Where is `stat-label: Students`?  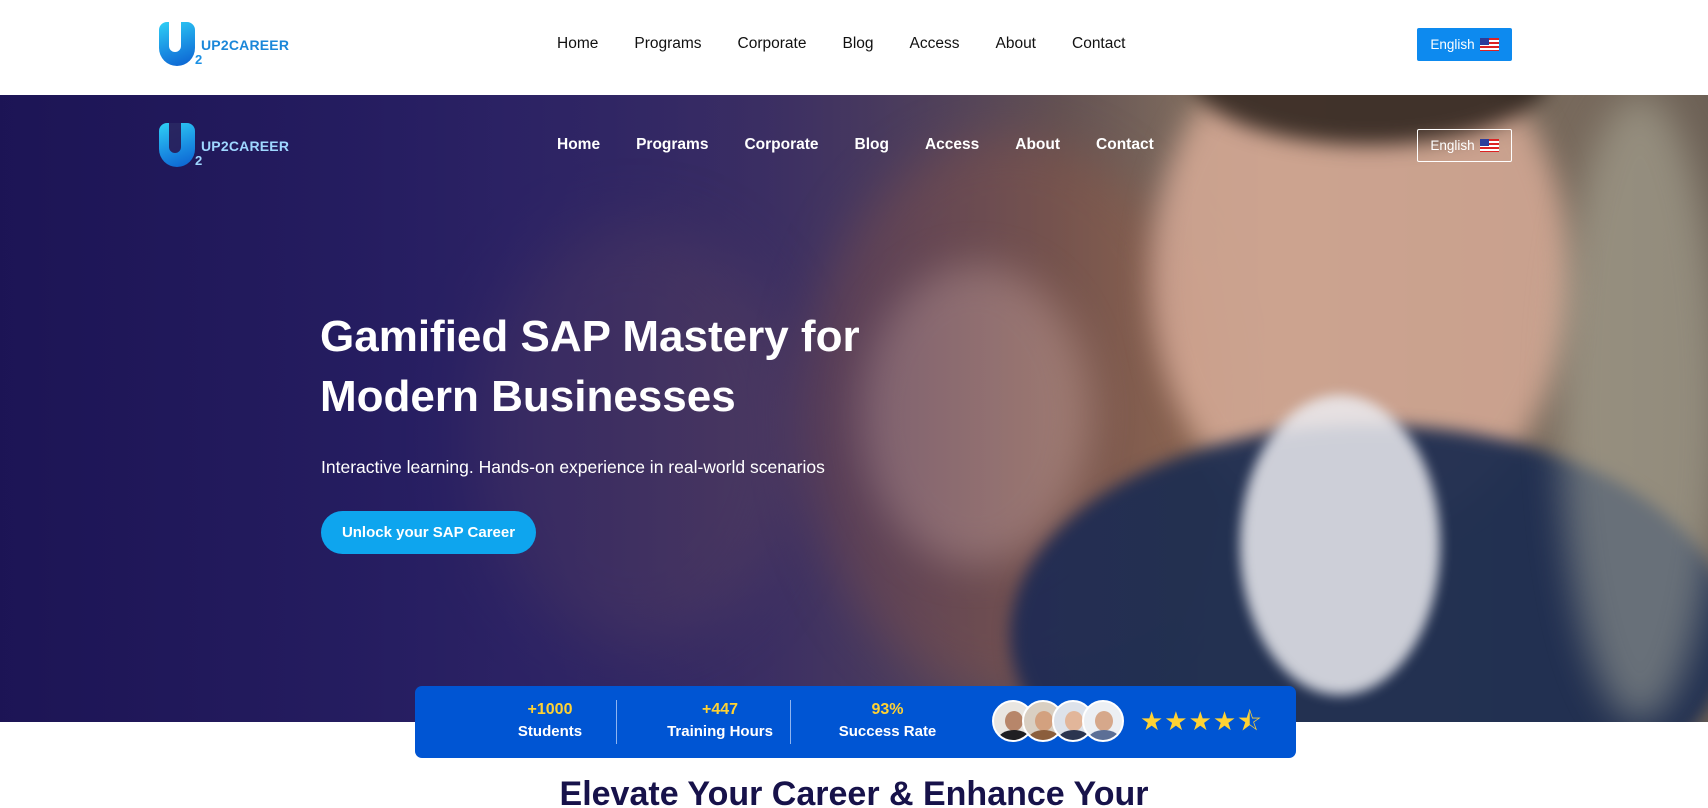
stat-label: Students is located at coordinates (550, 731).